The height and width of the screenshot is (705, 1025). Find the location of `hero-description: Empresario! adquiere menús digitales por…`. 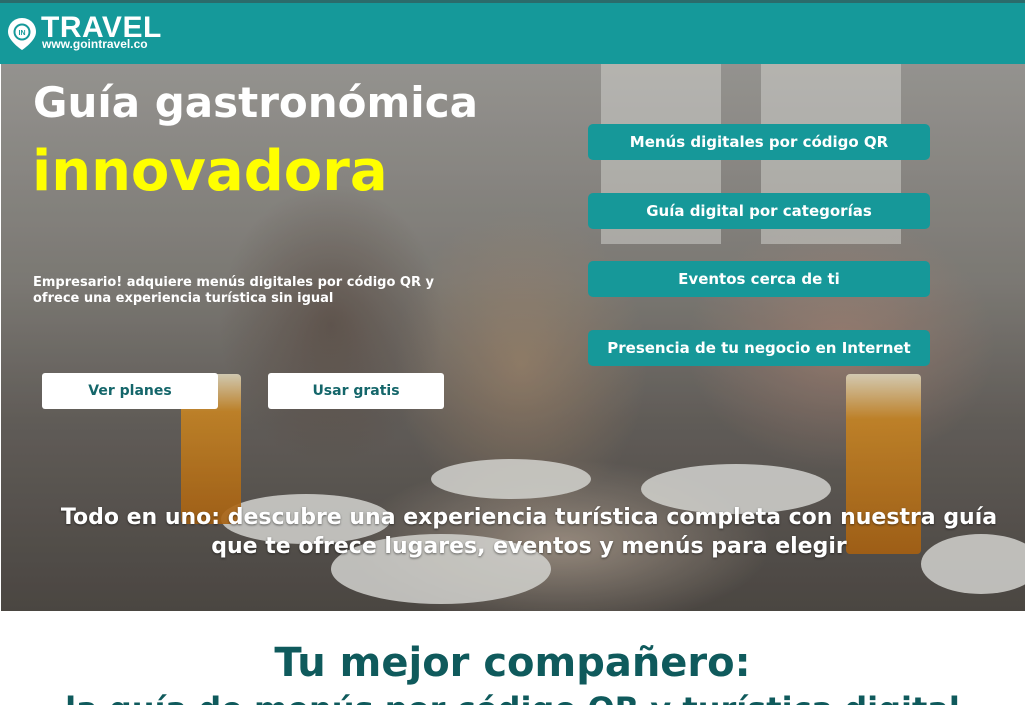

hero-description: Empresario! adquiere menús digitales por… is located at coordinates (233, 290).